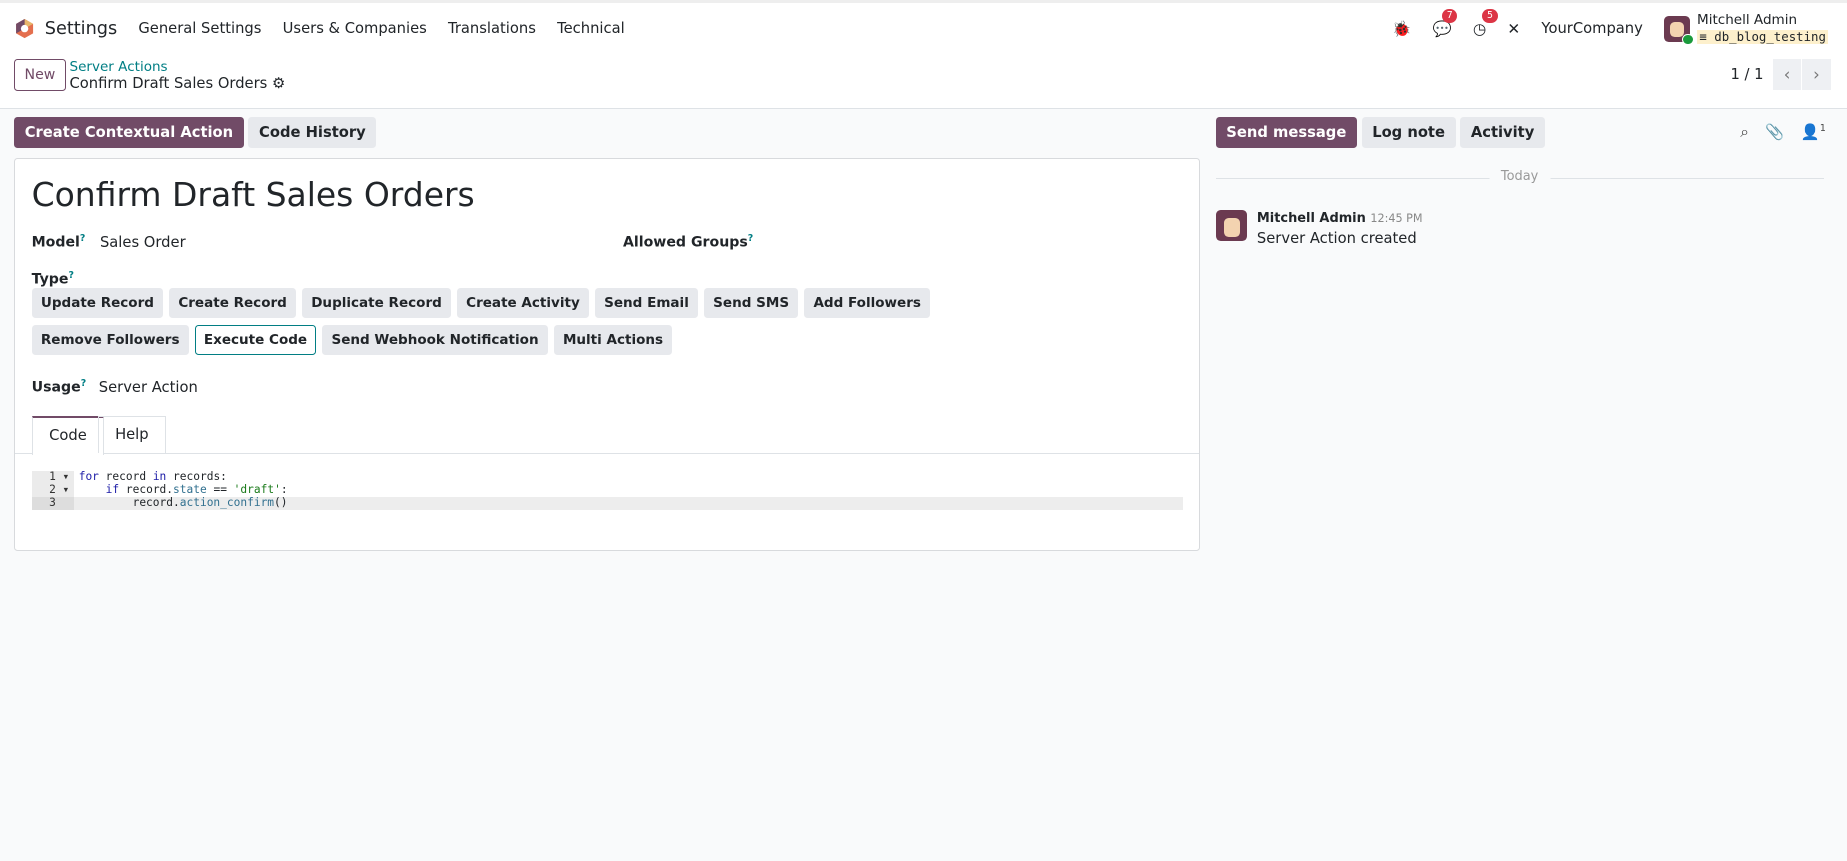 Image resolution: width=1847 pixels, height=861 pixels. What do you see at coordinates (1774, 132) in the screenshot?
I see `paperclip-icon: 📎` at bounding box center [1774, 132].